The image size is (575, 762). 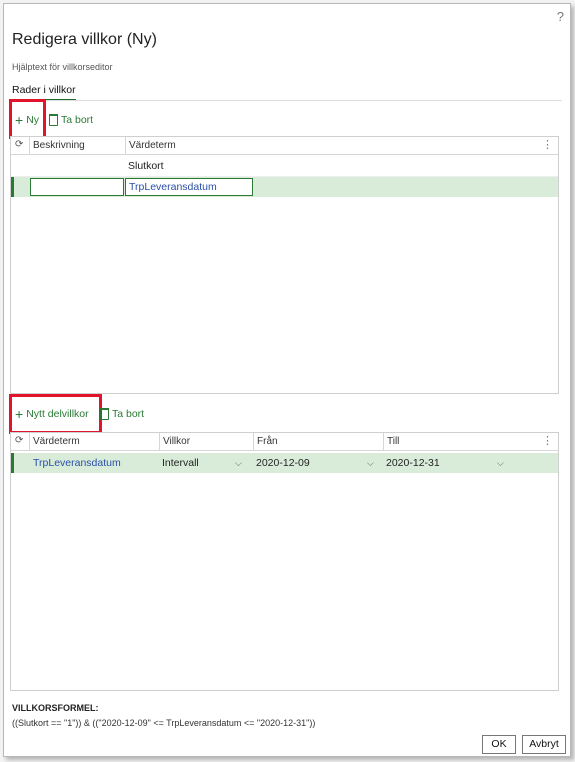 What do you see at coordinates (55, 708) in the screenshot?
I see `formula-label: VILLKORSFORMEL:` at bounding box center [55, 708].